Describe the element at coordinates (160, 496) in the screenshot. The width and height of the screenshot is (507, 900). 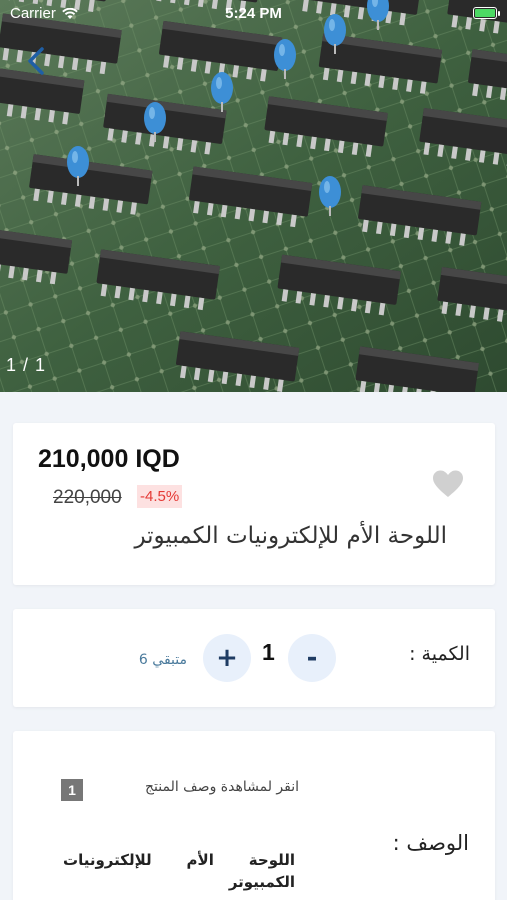
I see `discount-badge: -4.5%` at that location.